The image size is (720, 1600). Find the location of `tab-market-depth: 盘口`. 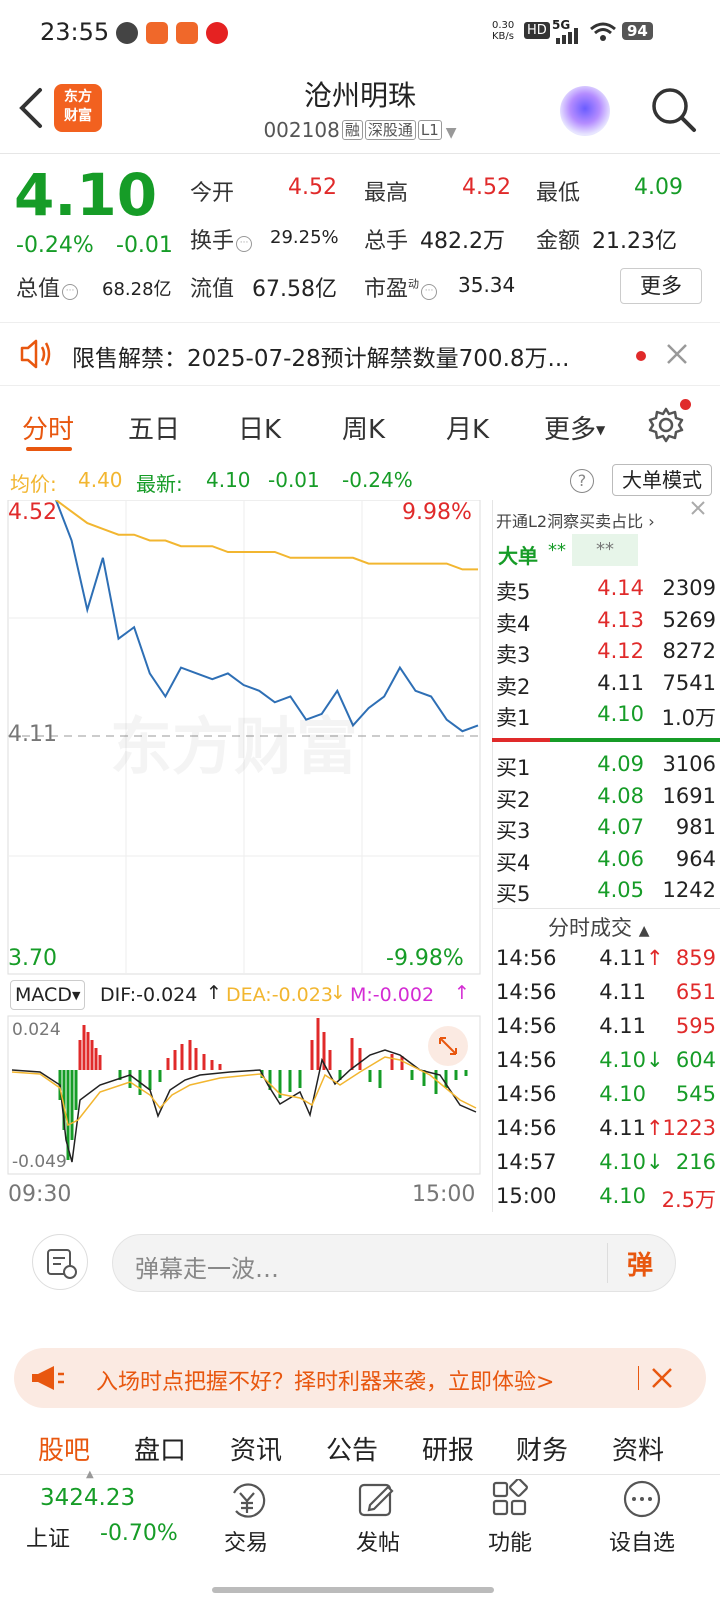

tab-market-depth: 盘口 is located at coordinates (160, 1448).